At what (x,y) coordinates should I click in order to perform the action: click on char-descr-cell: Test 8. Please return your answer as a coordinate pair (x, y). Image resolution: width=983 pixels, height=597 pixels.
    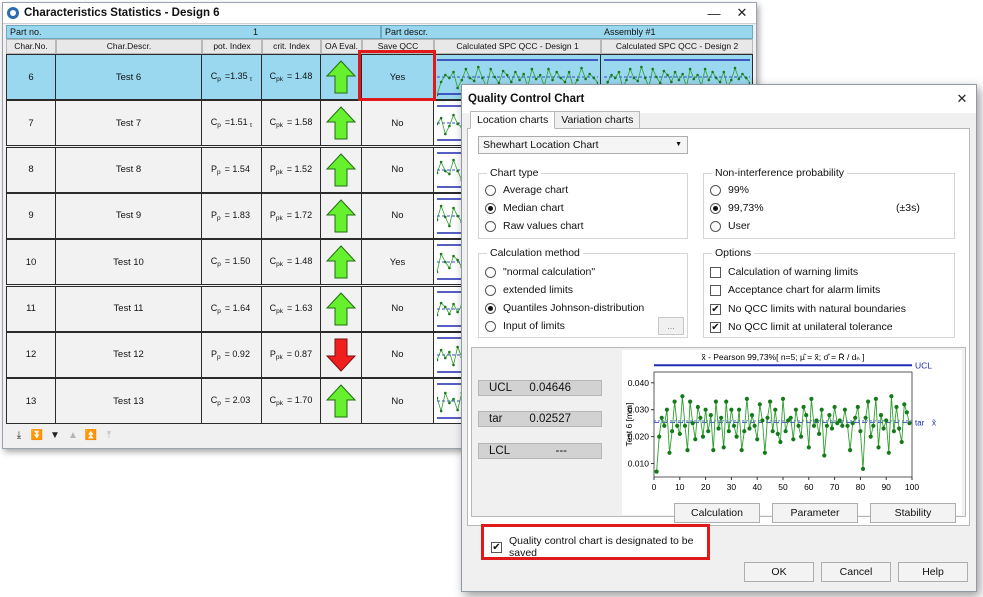
    Looking at the image, I should click on (129, 169).